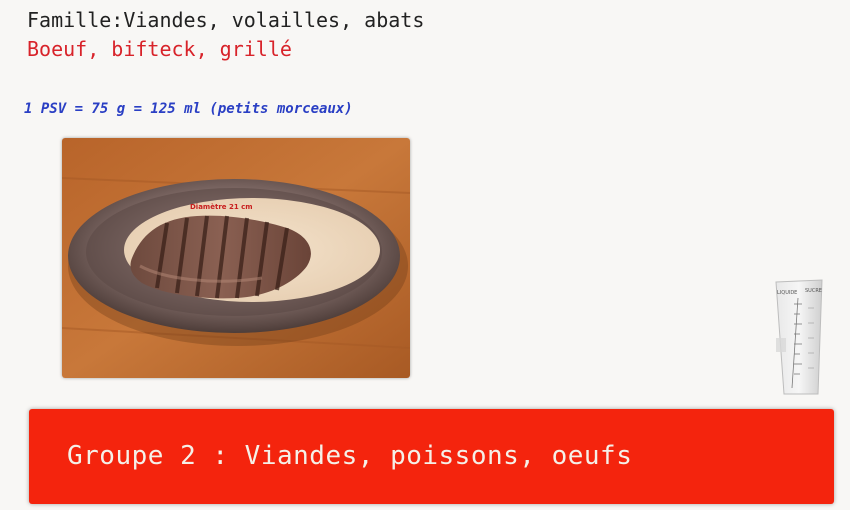 The image size is (850, 510). Describe the element at coordinates (159, 49) in the screenshot. I see `food-name: Boeuf, bifteck, grillé` at that location.